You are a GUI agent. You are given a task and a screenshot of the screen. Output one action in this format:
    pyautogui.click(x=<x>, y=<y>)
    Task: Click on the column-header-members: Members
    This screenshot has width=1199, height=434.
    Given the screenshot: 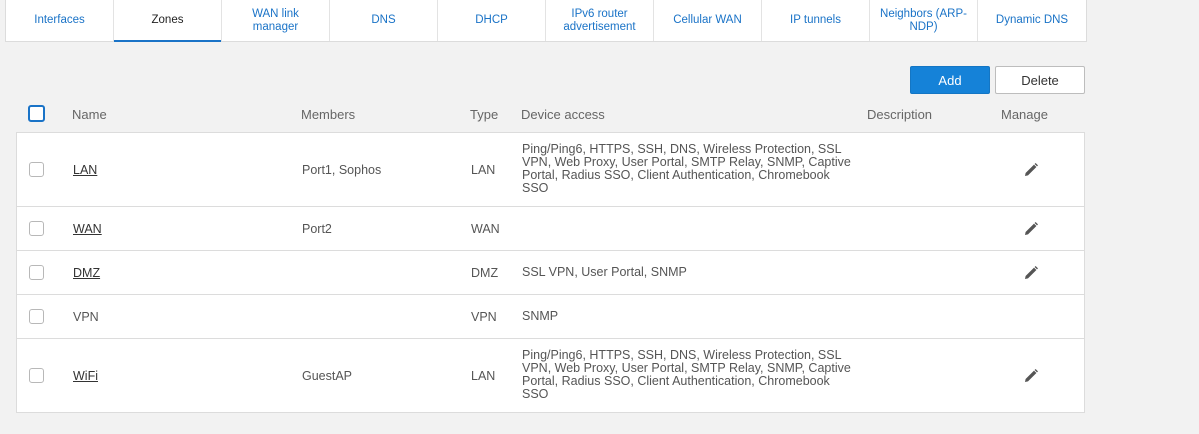 What is the action you would take?
    pyautogui.click(x=328, y=114)
    